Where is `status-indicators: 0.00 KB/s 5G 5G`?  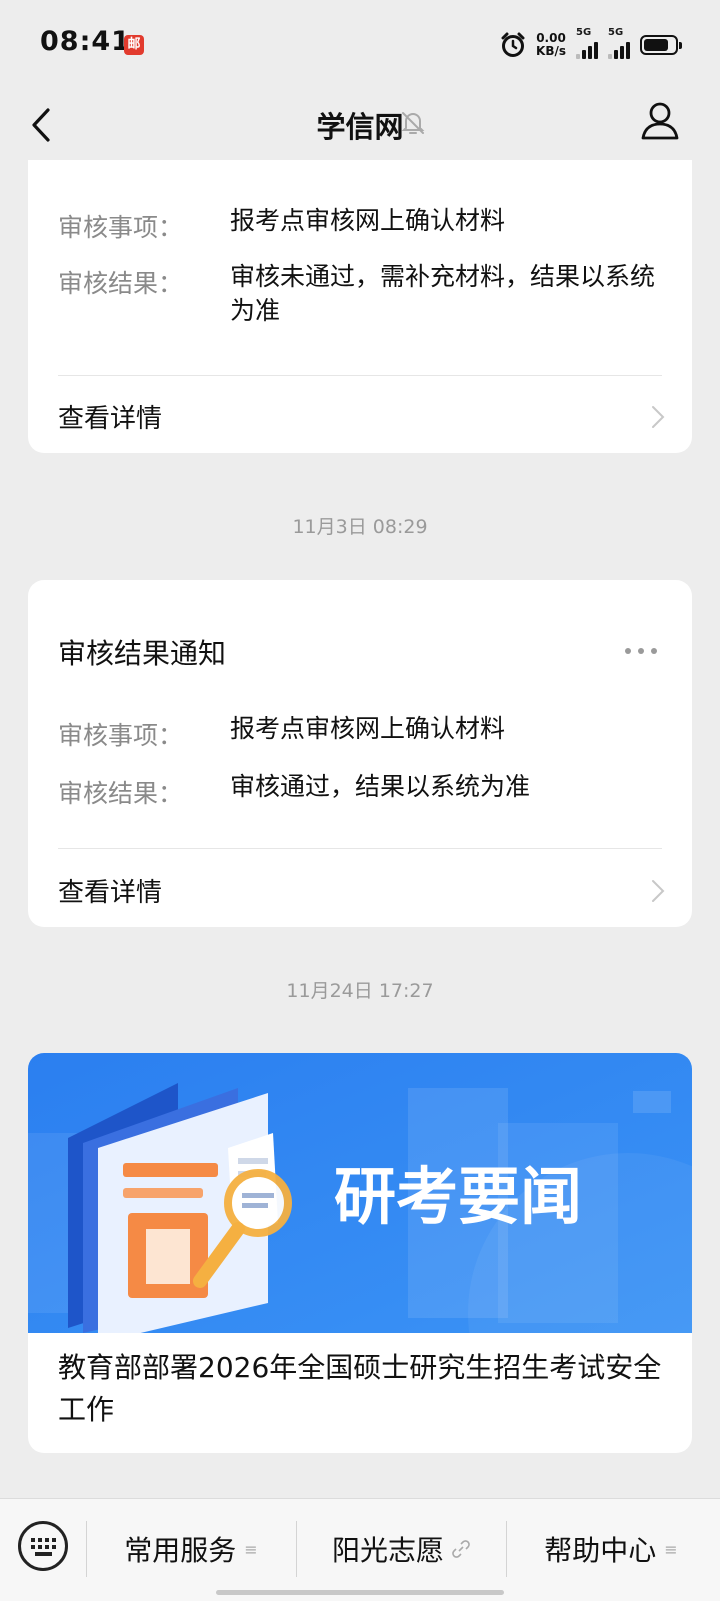 status-indicators: 0.00 KB/s 5G 5G is located at coordinates (591, 44).